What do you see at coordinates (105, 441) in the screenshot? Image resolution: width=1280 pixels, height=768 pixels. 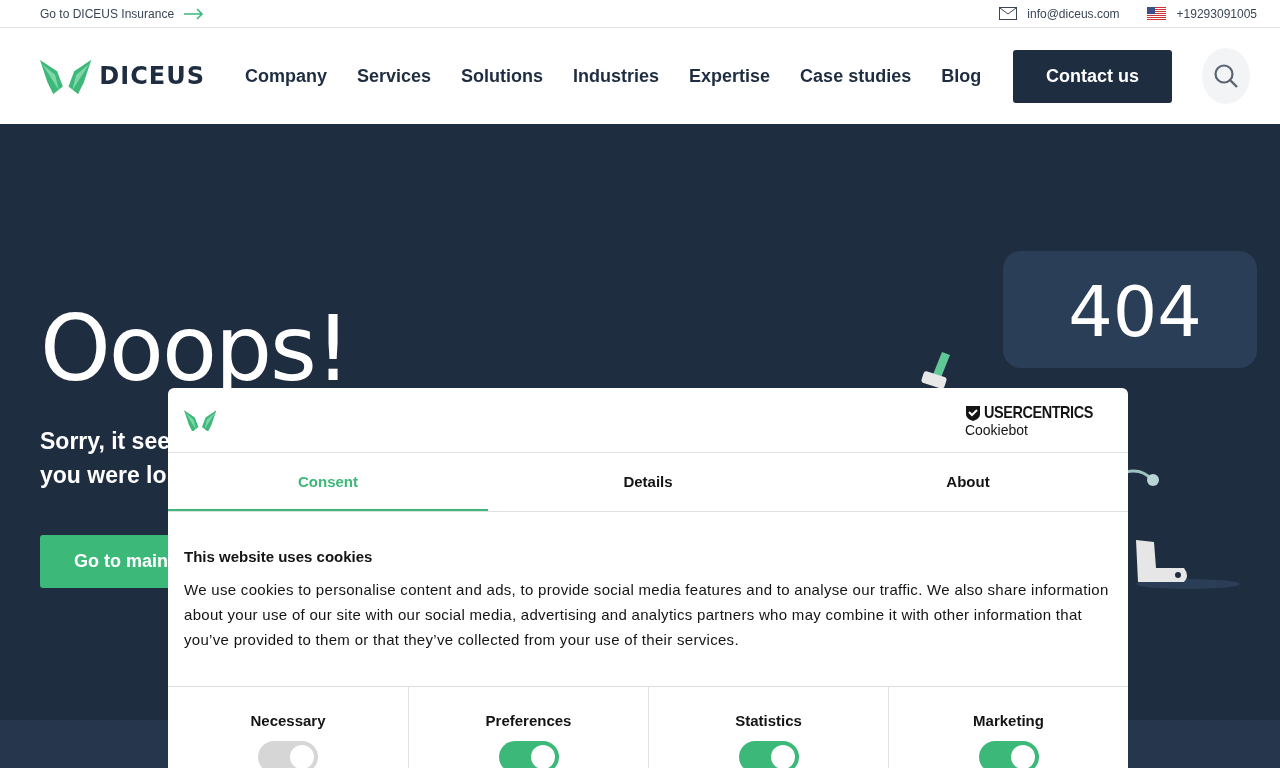 I see `hero-subtitle-line: Sorry, it see` at bounding box center [105, 441].